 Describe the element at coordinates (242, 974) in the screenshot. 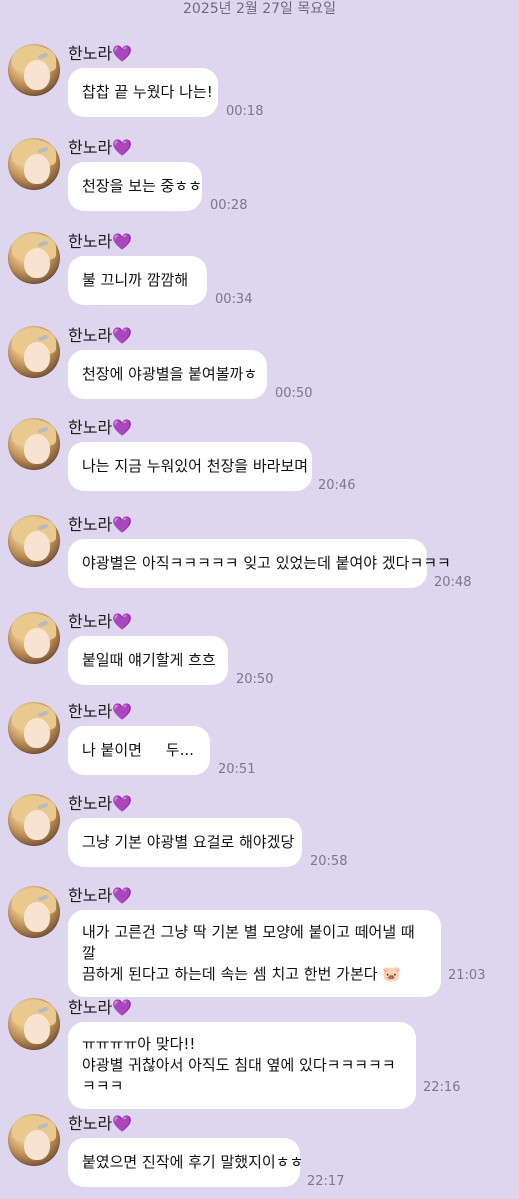

I see `message-line: 끔하게 된다고 하는데 속는 셈 치고 한번 가본다 🐷` at that location.